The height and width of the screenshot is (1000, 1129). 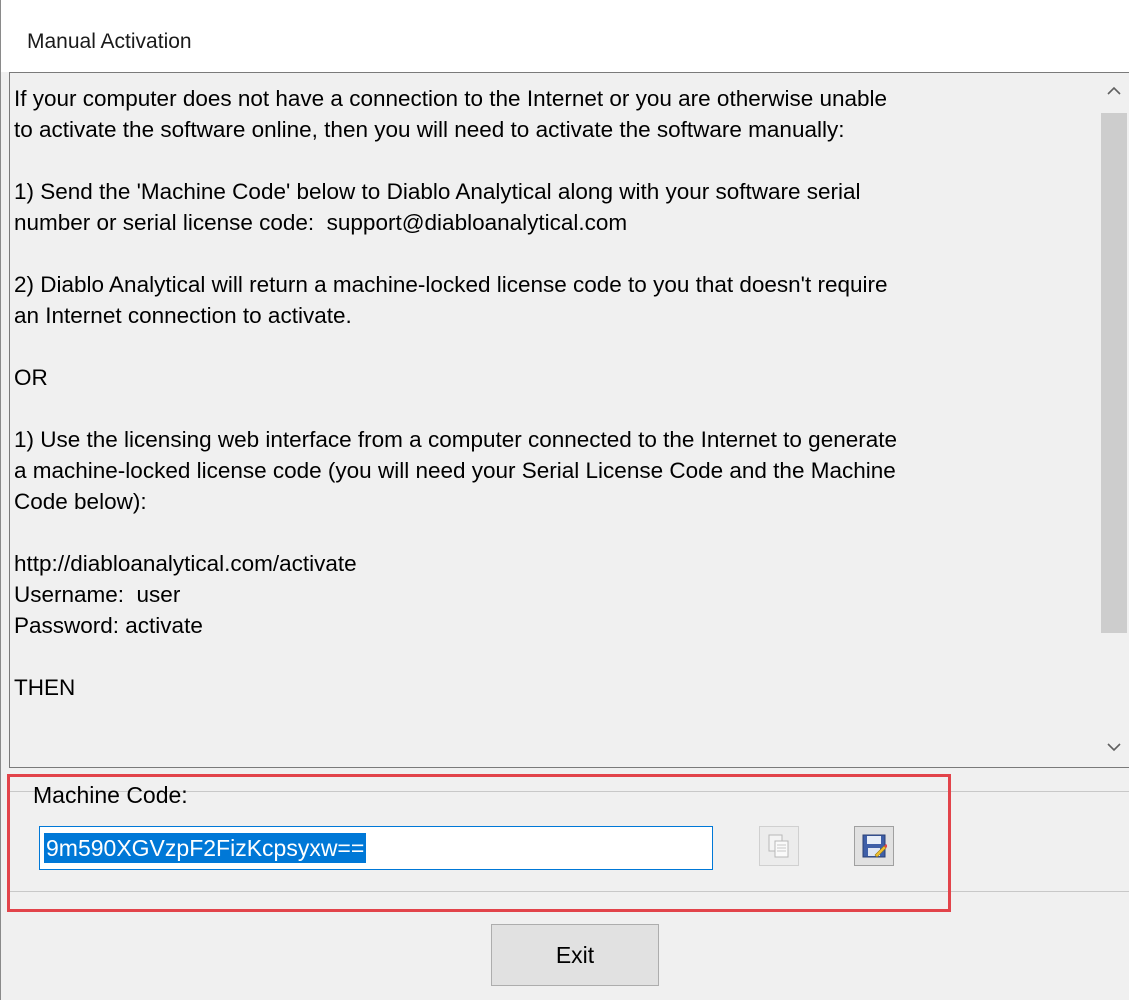 What do you see at coordinates (575, 955) in the screenshot?
I see `exit-button: Exit` at bounding box center [575, 955].